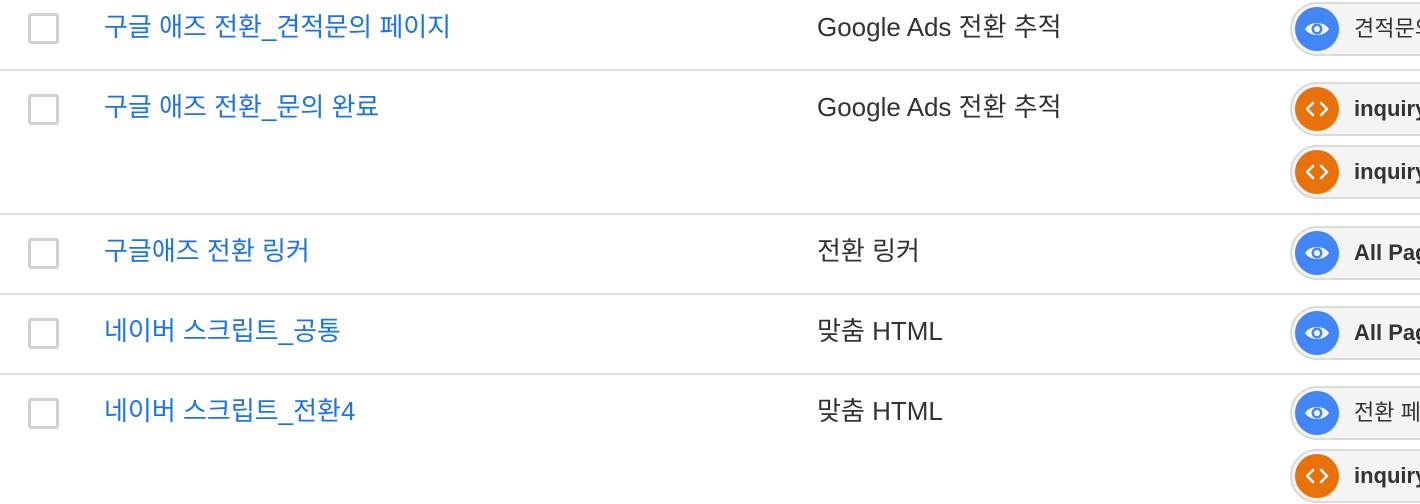 The height and width of the screenshot is (504, 1420). I want to click on tag-name-link: 구글 애즈 전환_문의 완료, so click(241, 107).